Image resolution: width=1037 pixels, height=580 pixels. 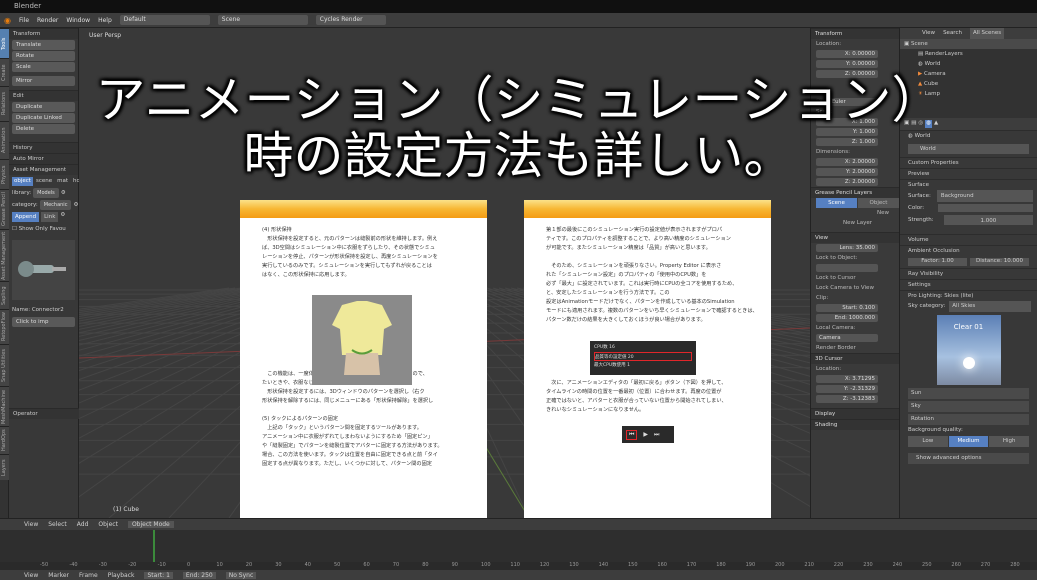 What do you see at coordinates (454, 565) in the screenshot?
I see `ruler-tick-label: 90` at bounding box center [454, 565].